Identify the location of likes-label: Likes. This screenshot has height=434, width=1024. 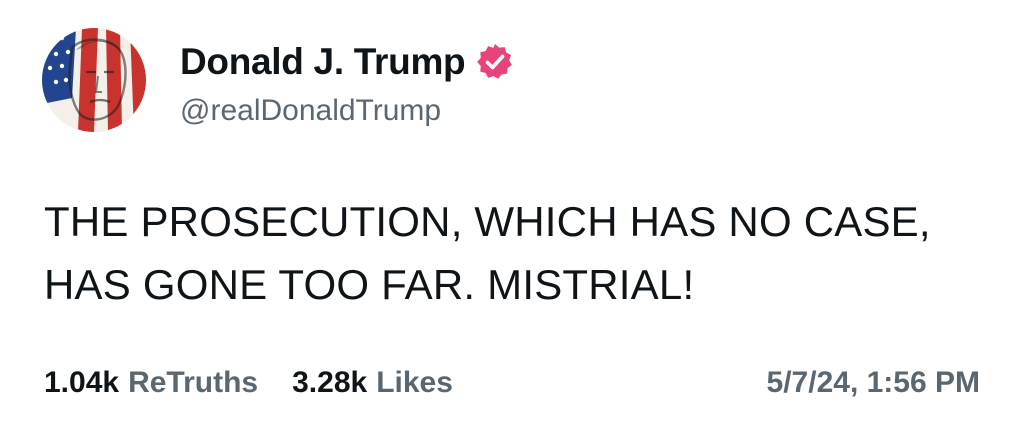
(414, 382).